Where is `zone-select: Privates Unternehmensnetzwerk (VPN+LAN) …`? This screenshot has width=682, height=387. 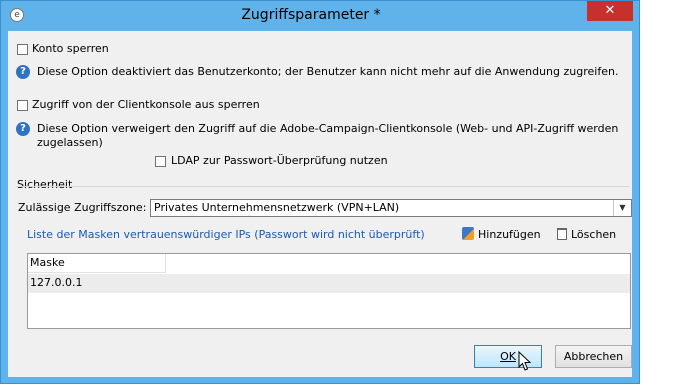 zone-select: Privates Unternehmensnetzwerk (VPN+LAN) … is located at coordinates (391, 208).